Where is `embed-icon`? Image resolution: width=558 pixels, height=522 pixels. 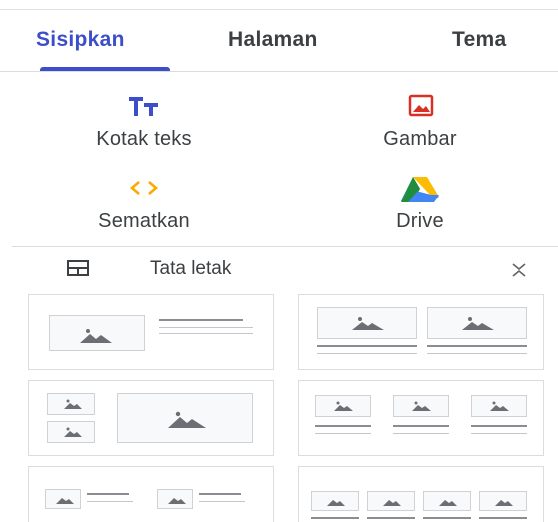 embed-icon is located at coordinates (144, 189).